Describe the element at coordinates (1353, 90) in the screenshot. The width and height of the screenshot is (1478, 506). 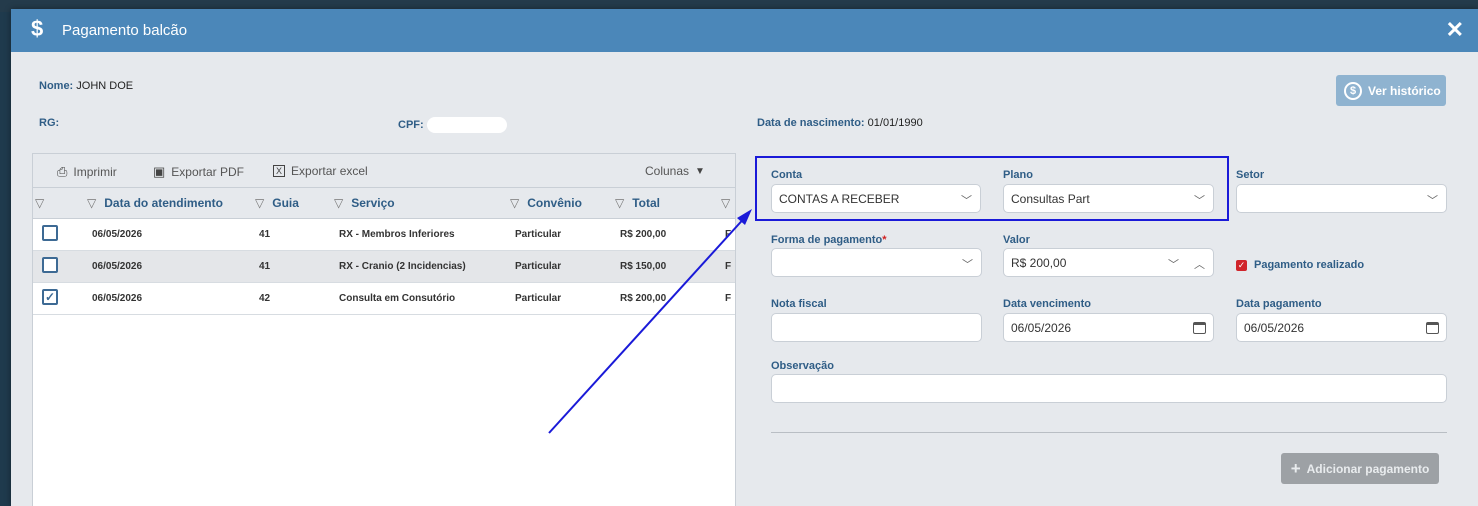
I see `money-circle-icon: $` at that location.